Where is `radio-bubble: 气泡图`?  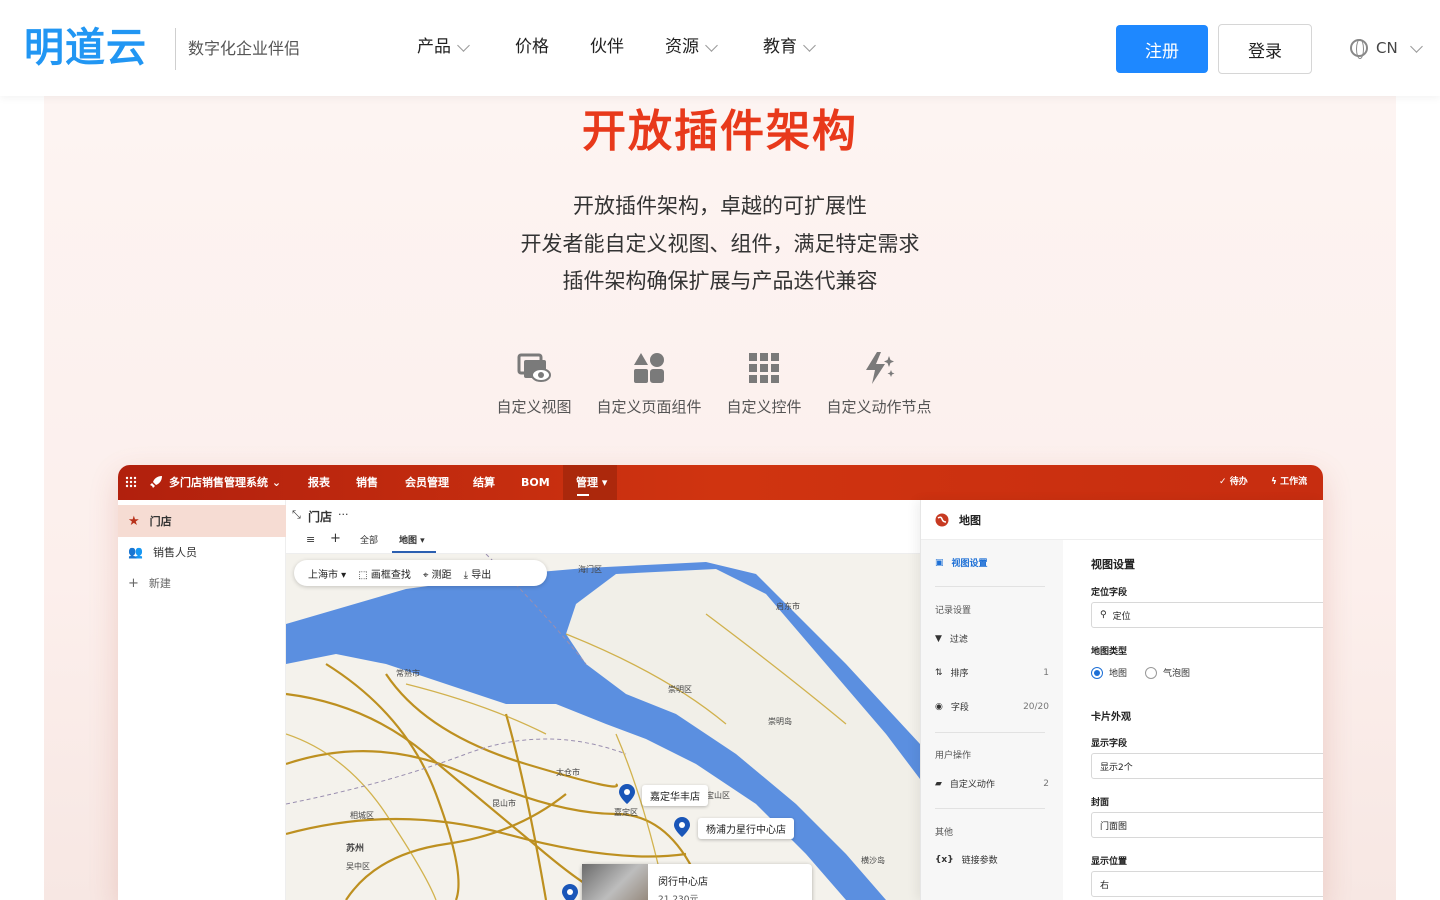 radio-bubble: 气泡图 is located at coordinates (1167, 672).